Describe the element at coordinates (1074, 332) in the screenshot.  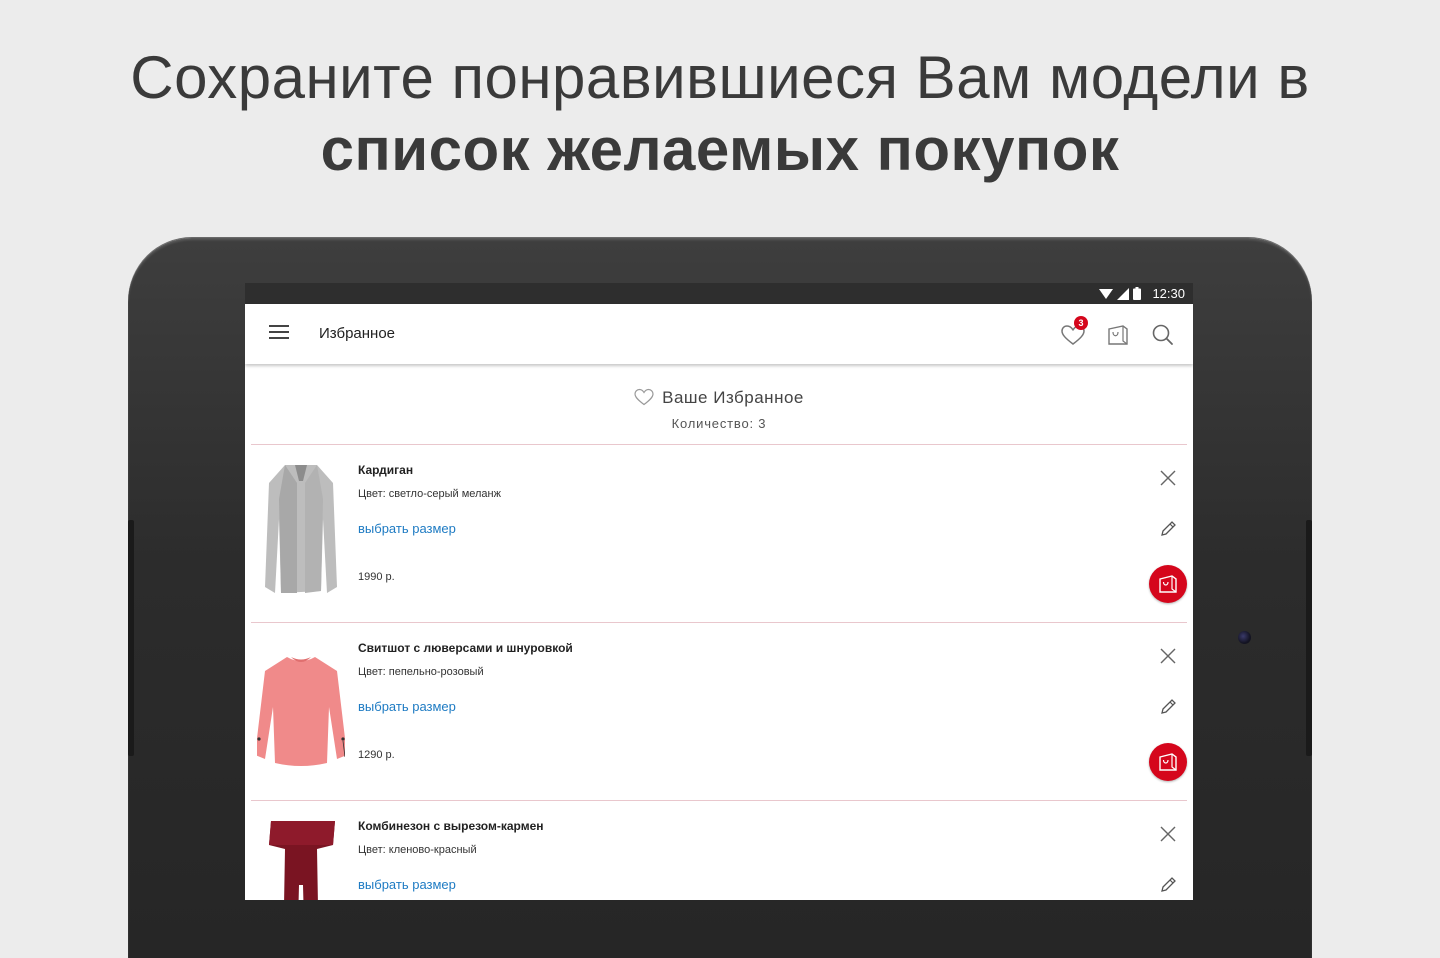
I see `wishlist-button: 3` at that location.